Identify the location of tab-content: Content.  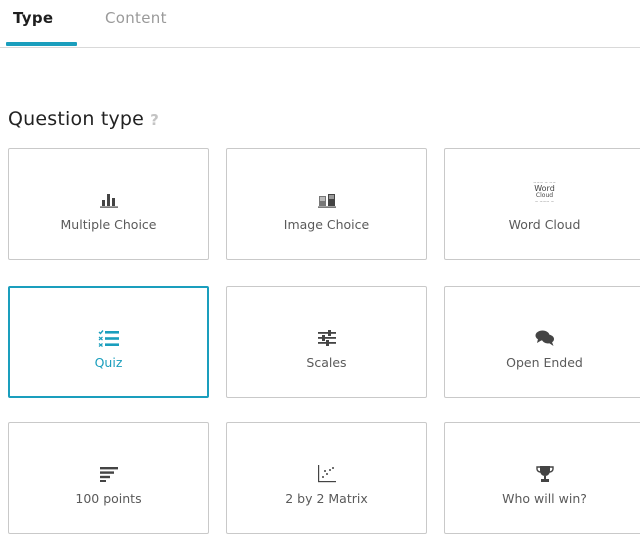
(136, 18).